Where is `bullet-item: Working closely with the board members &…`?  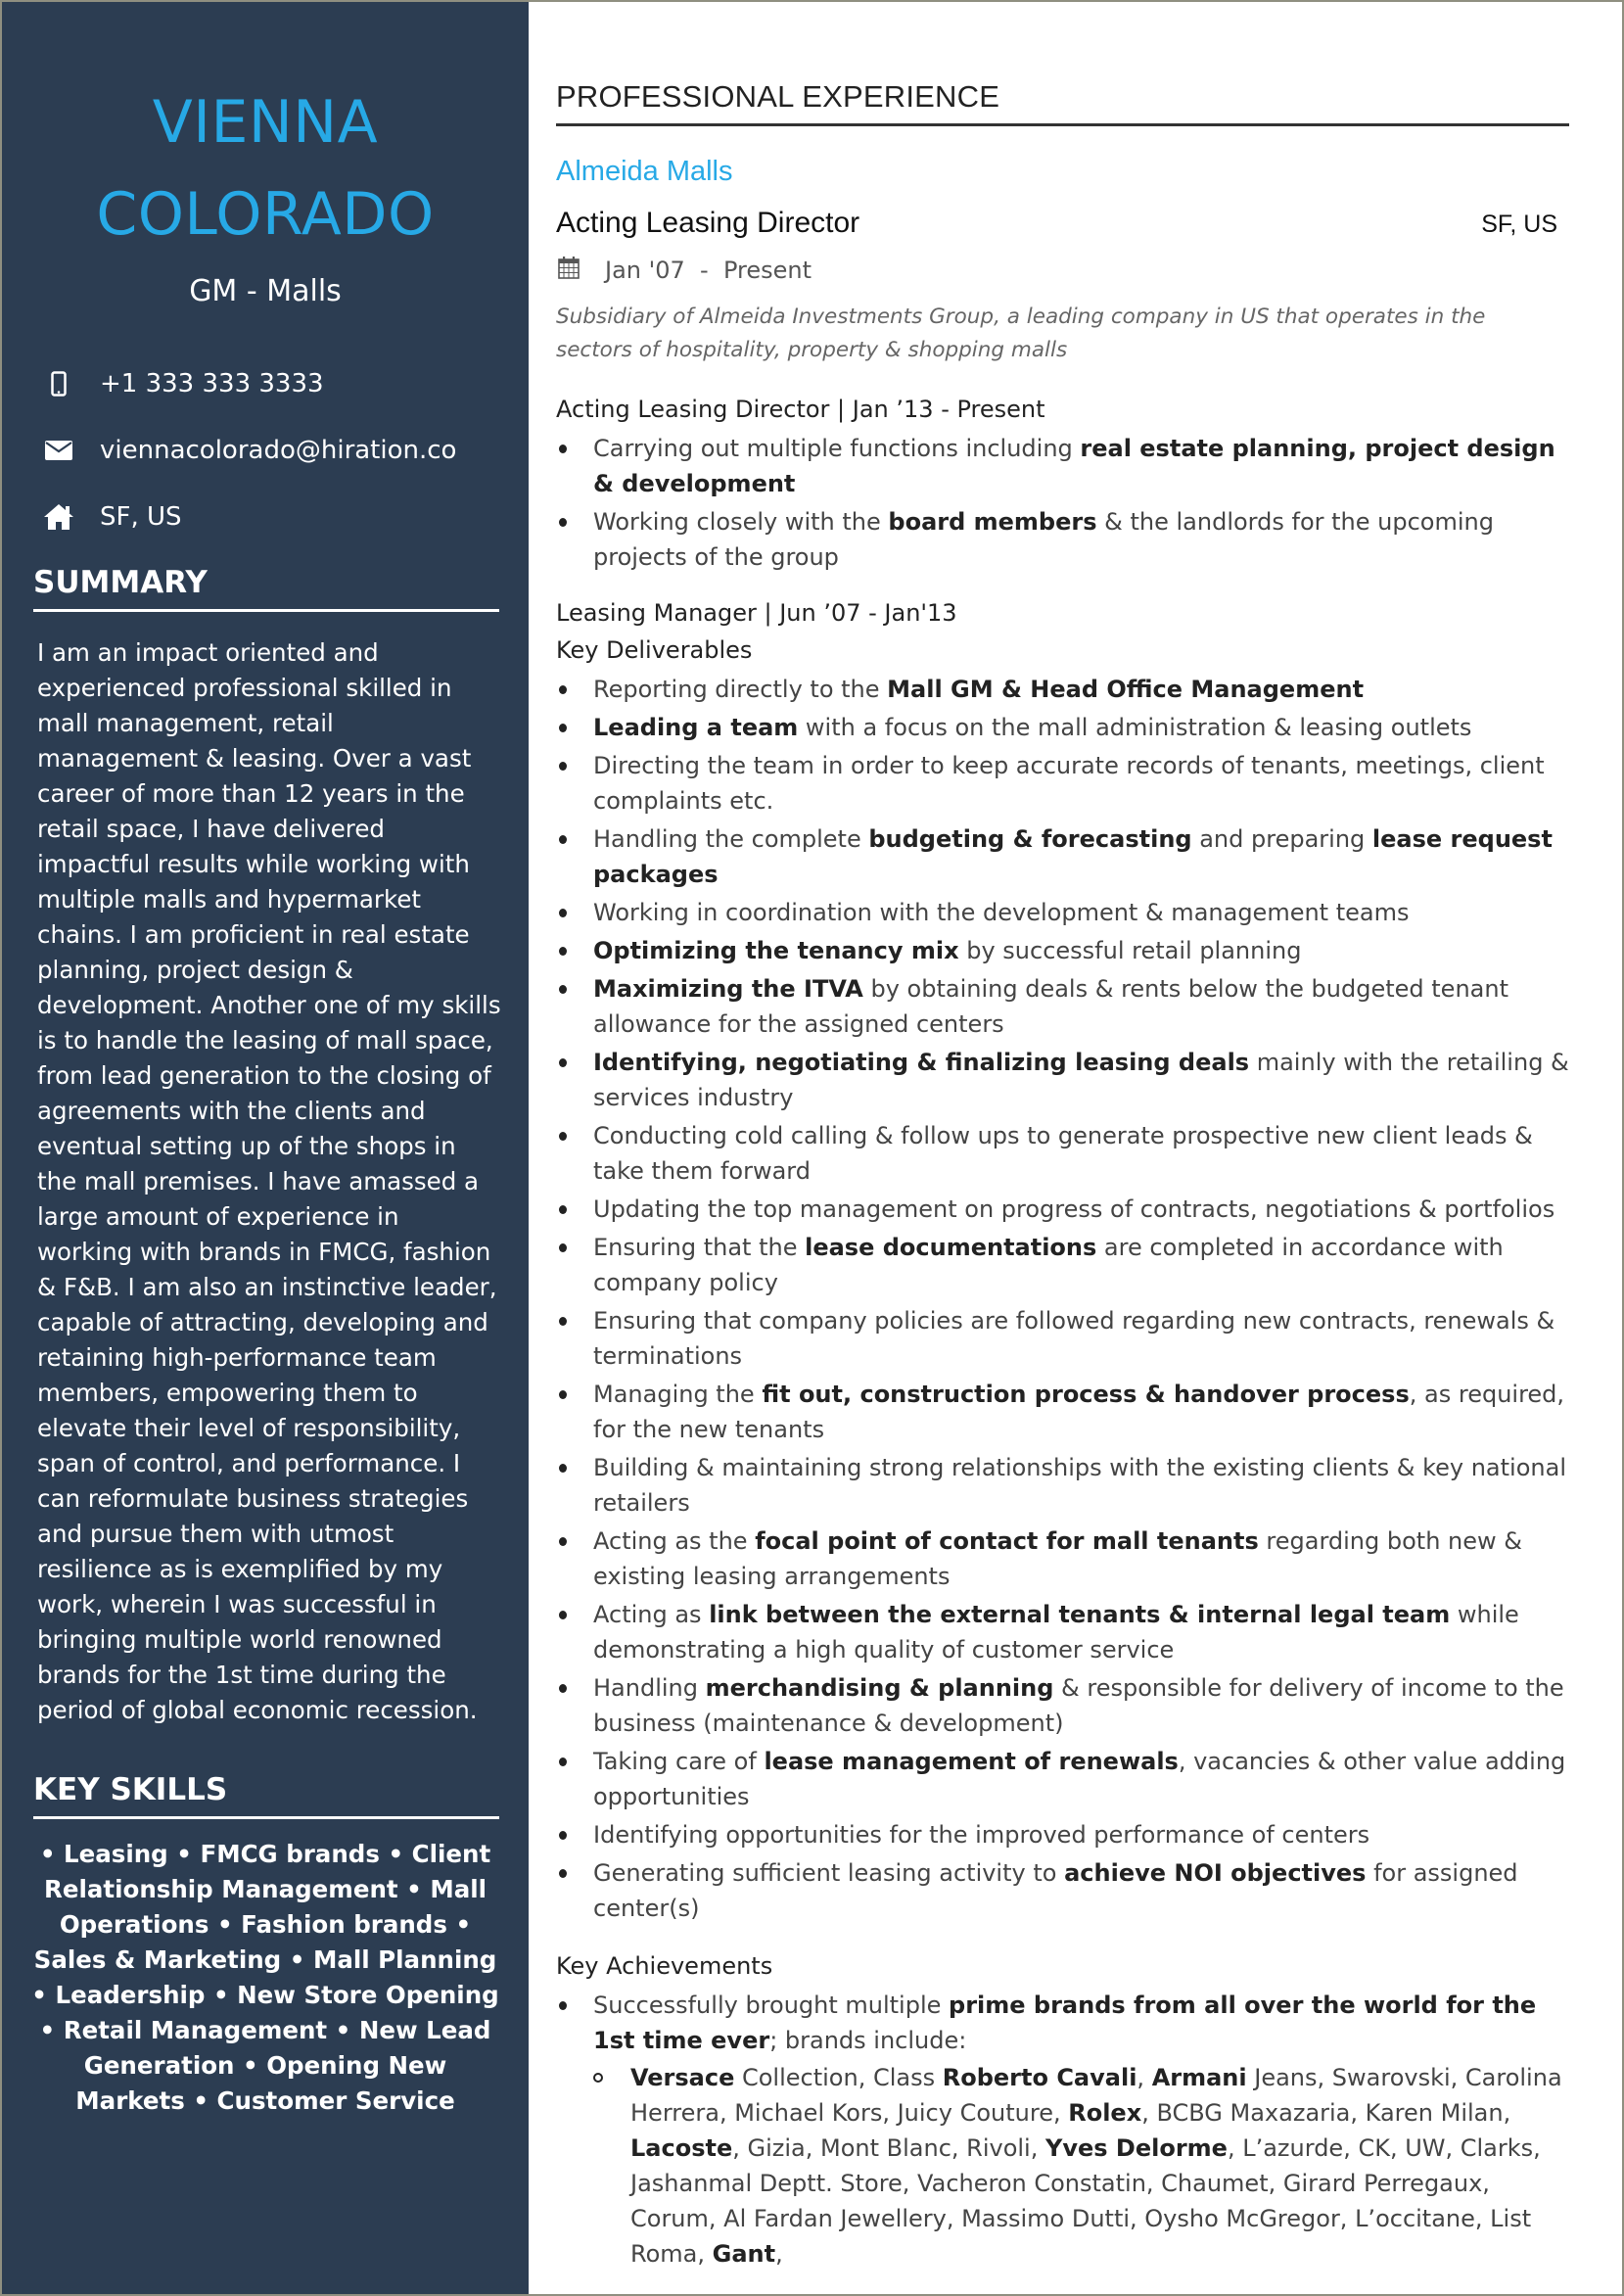 bullet-item: Working closely with the board members &… is located at coordinates (1062, 539).